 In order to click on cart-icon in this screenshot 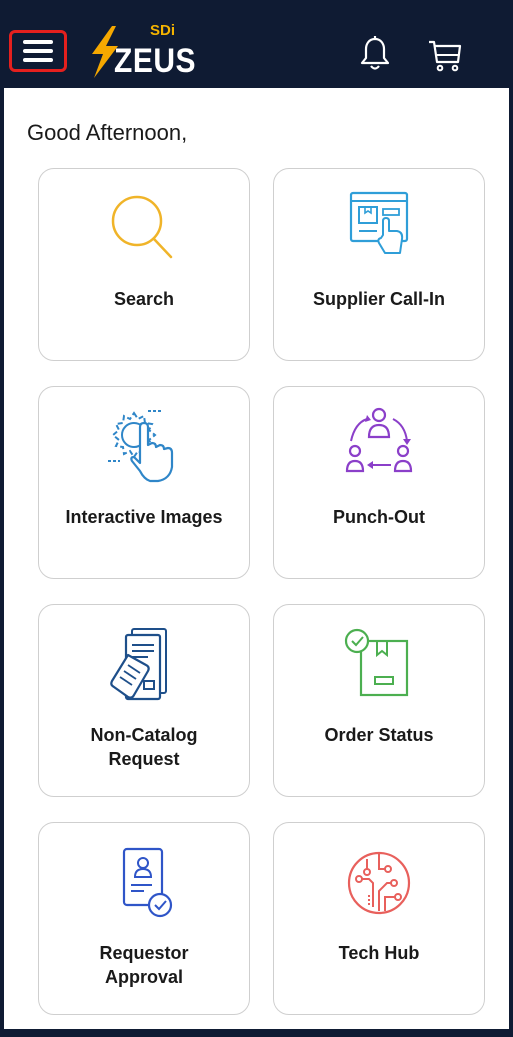, I will do `click(445, 56)`.